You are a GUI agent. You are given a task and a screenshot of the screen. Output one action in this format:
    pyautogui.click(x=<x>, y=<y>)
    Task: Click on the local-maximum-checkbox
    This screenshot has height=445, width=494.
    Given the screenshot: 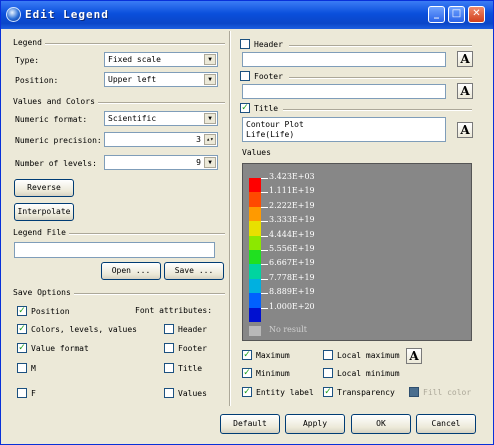 What is the action you would take?
    pyautogui.click(x=328, y=355)
    